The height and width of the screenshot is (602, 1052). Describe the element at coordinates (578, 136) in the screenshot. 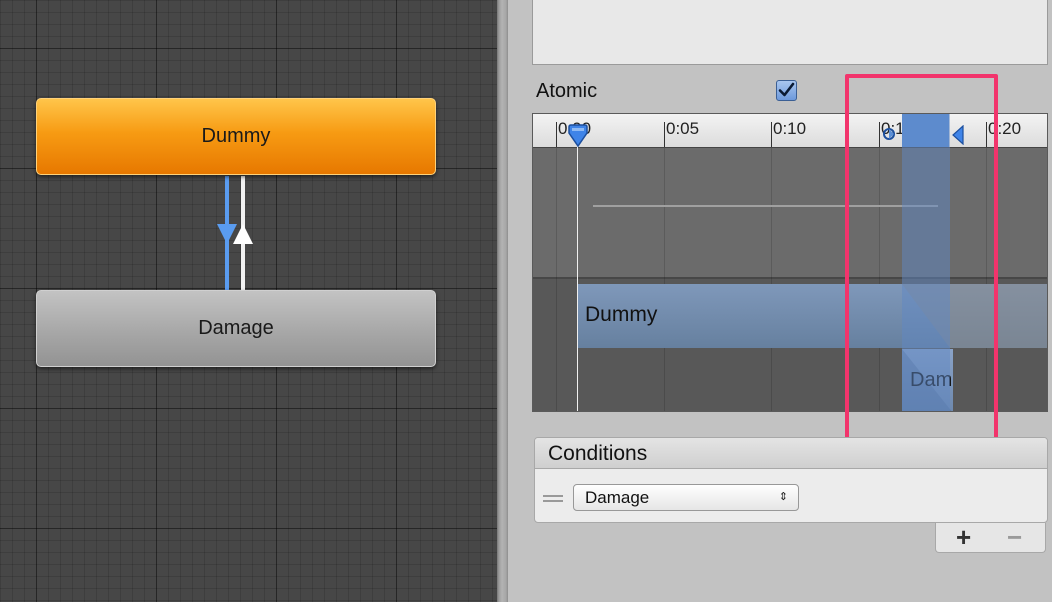

I see `playhead-marker-icon` at that location.